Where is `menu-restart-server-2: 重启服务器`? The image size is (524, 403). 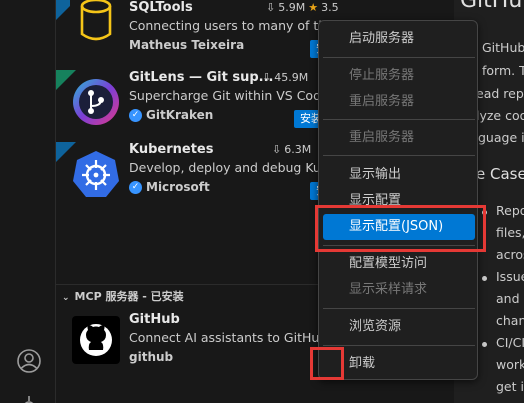 menu-restart-server-2: 重启服务器 is located at coordinates (399, 138).